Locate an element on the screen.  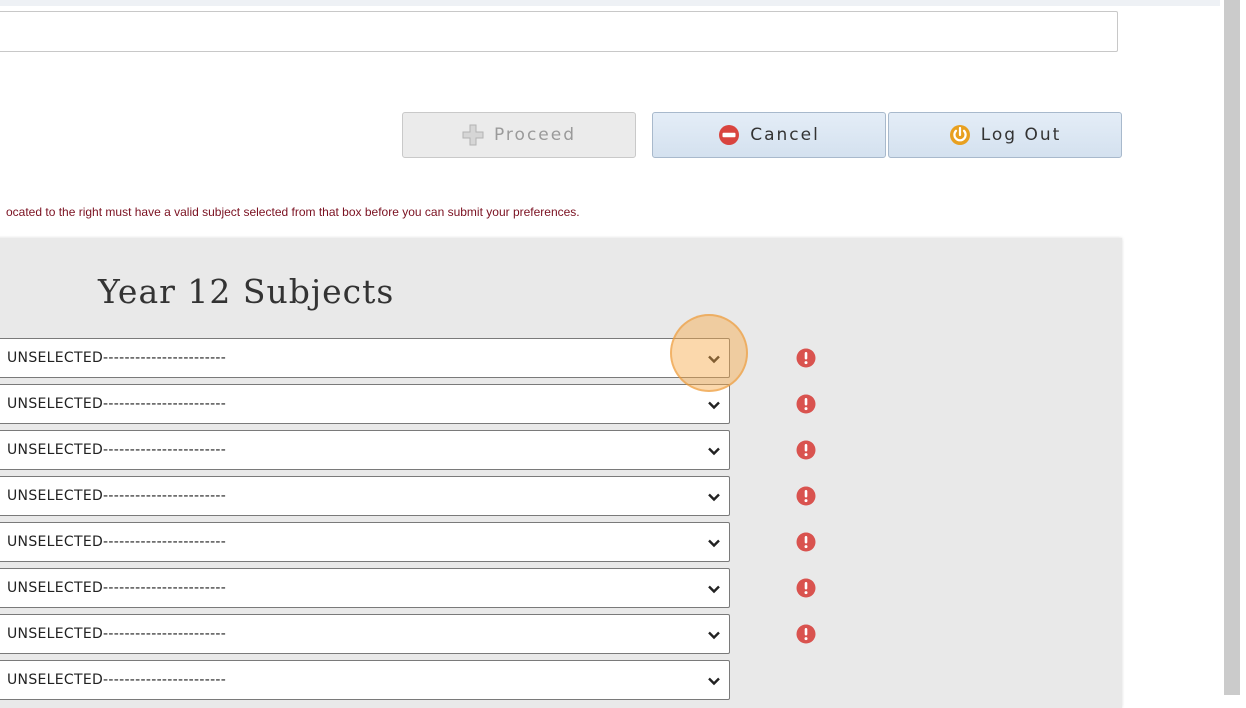
cancel-button: Cancel is located at coordinates (769, 135).